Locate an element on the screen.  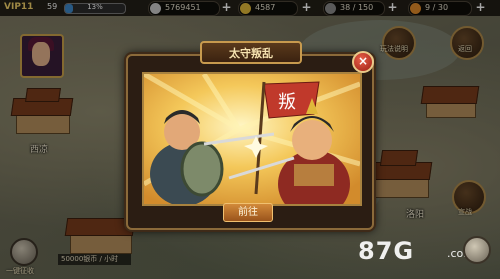
magnifier-button is located at coordinates (477, 250).